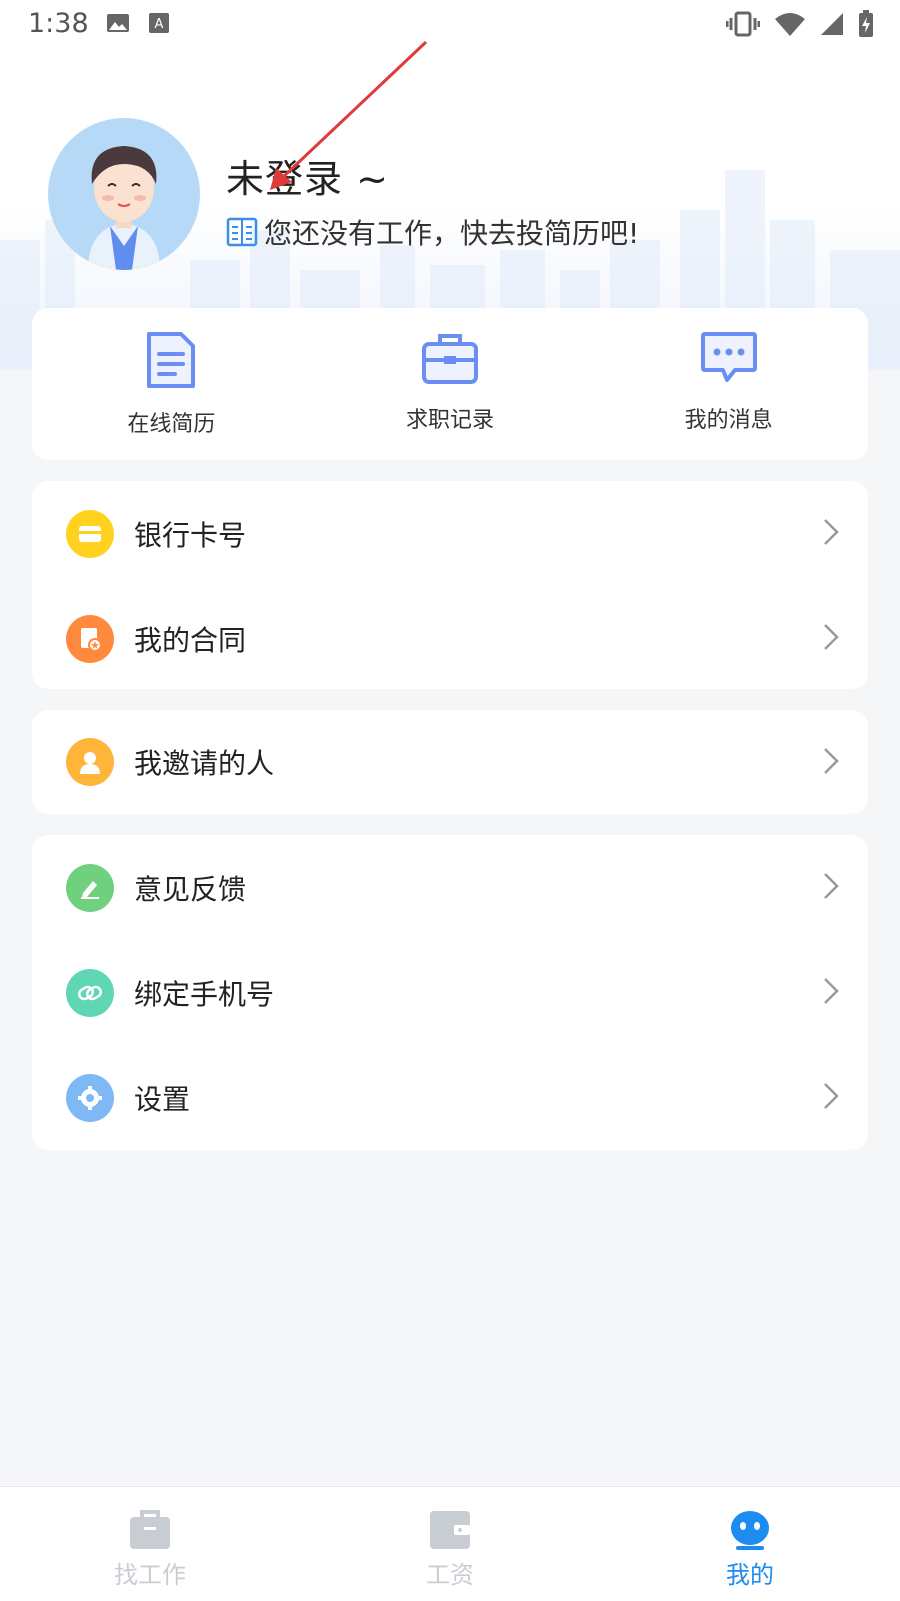 The image size is (900, 1601). I want to click on quick-action-label: 在线简历, so click(171, 424).